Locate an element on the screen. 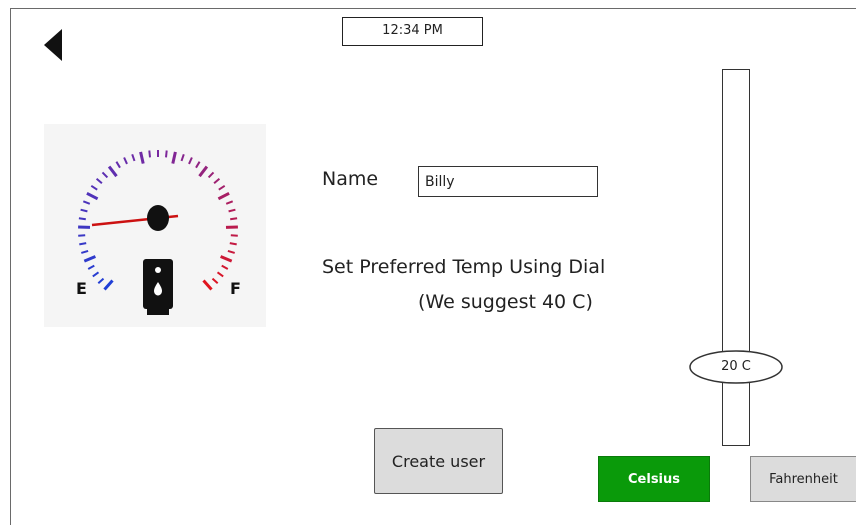 The image size is (856, 525). name-label: Name is located at coordinates (350, 179).